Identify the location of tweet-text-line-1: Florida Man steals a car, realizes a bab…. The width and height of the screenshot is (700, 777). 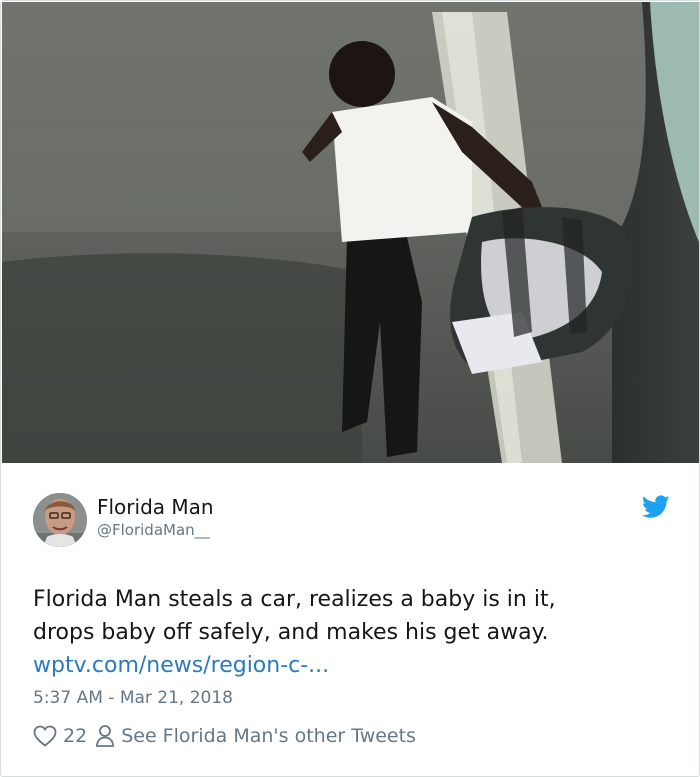
(294, 599).